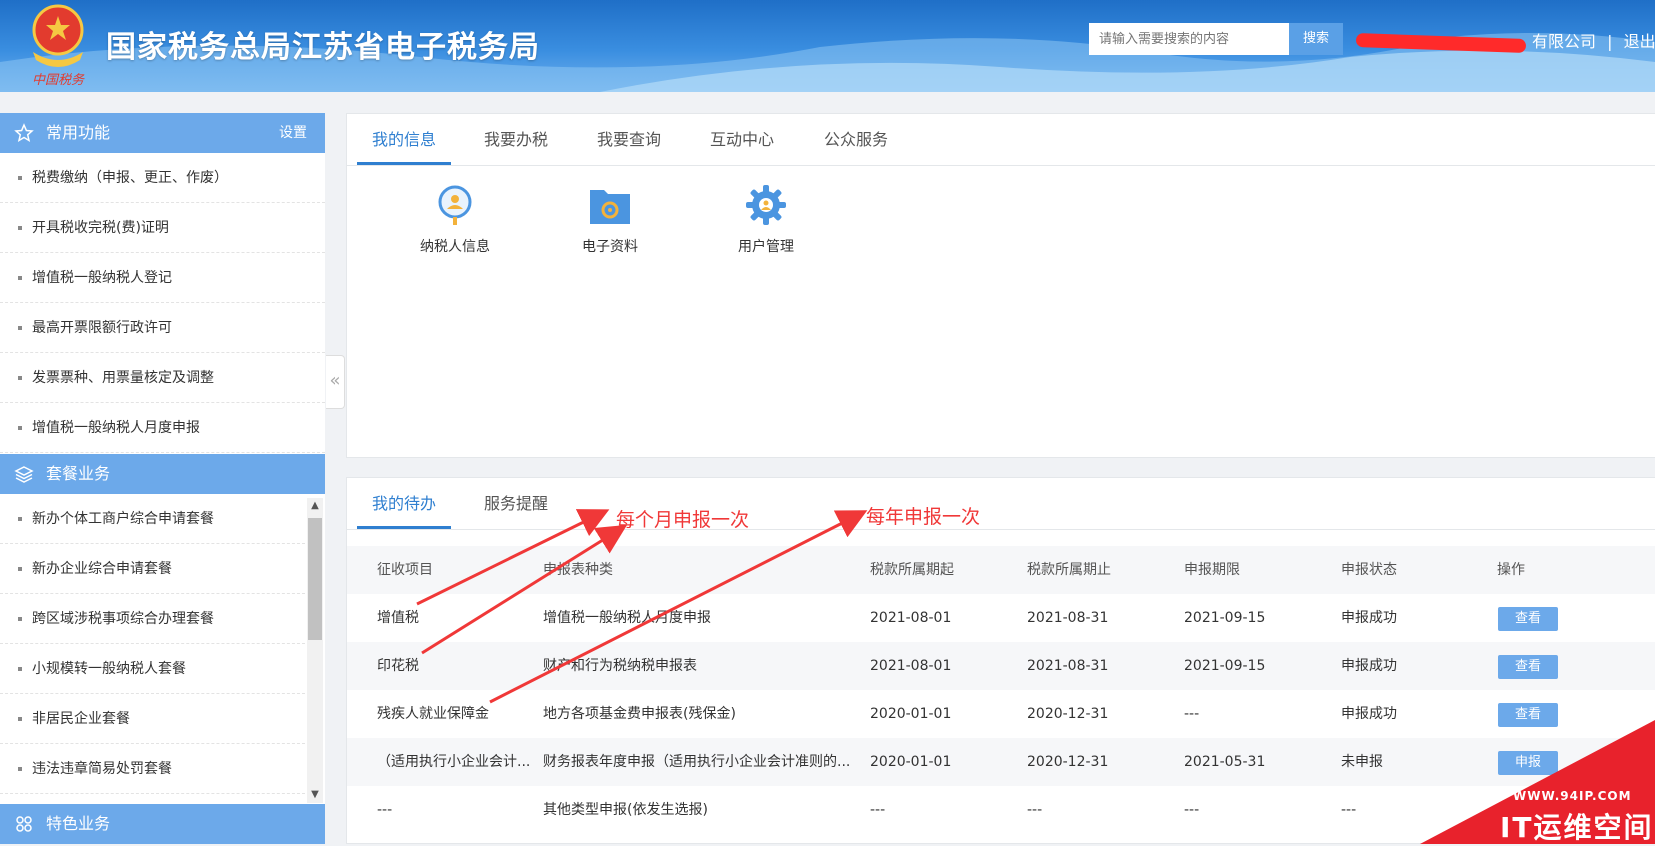 This screenshot has width=1655, height=846. I want to click on arrow-monthly-stamp, so click(524, 589).